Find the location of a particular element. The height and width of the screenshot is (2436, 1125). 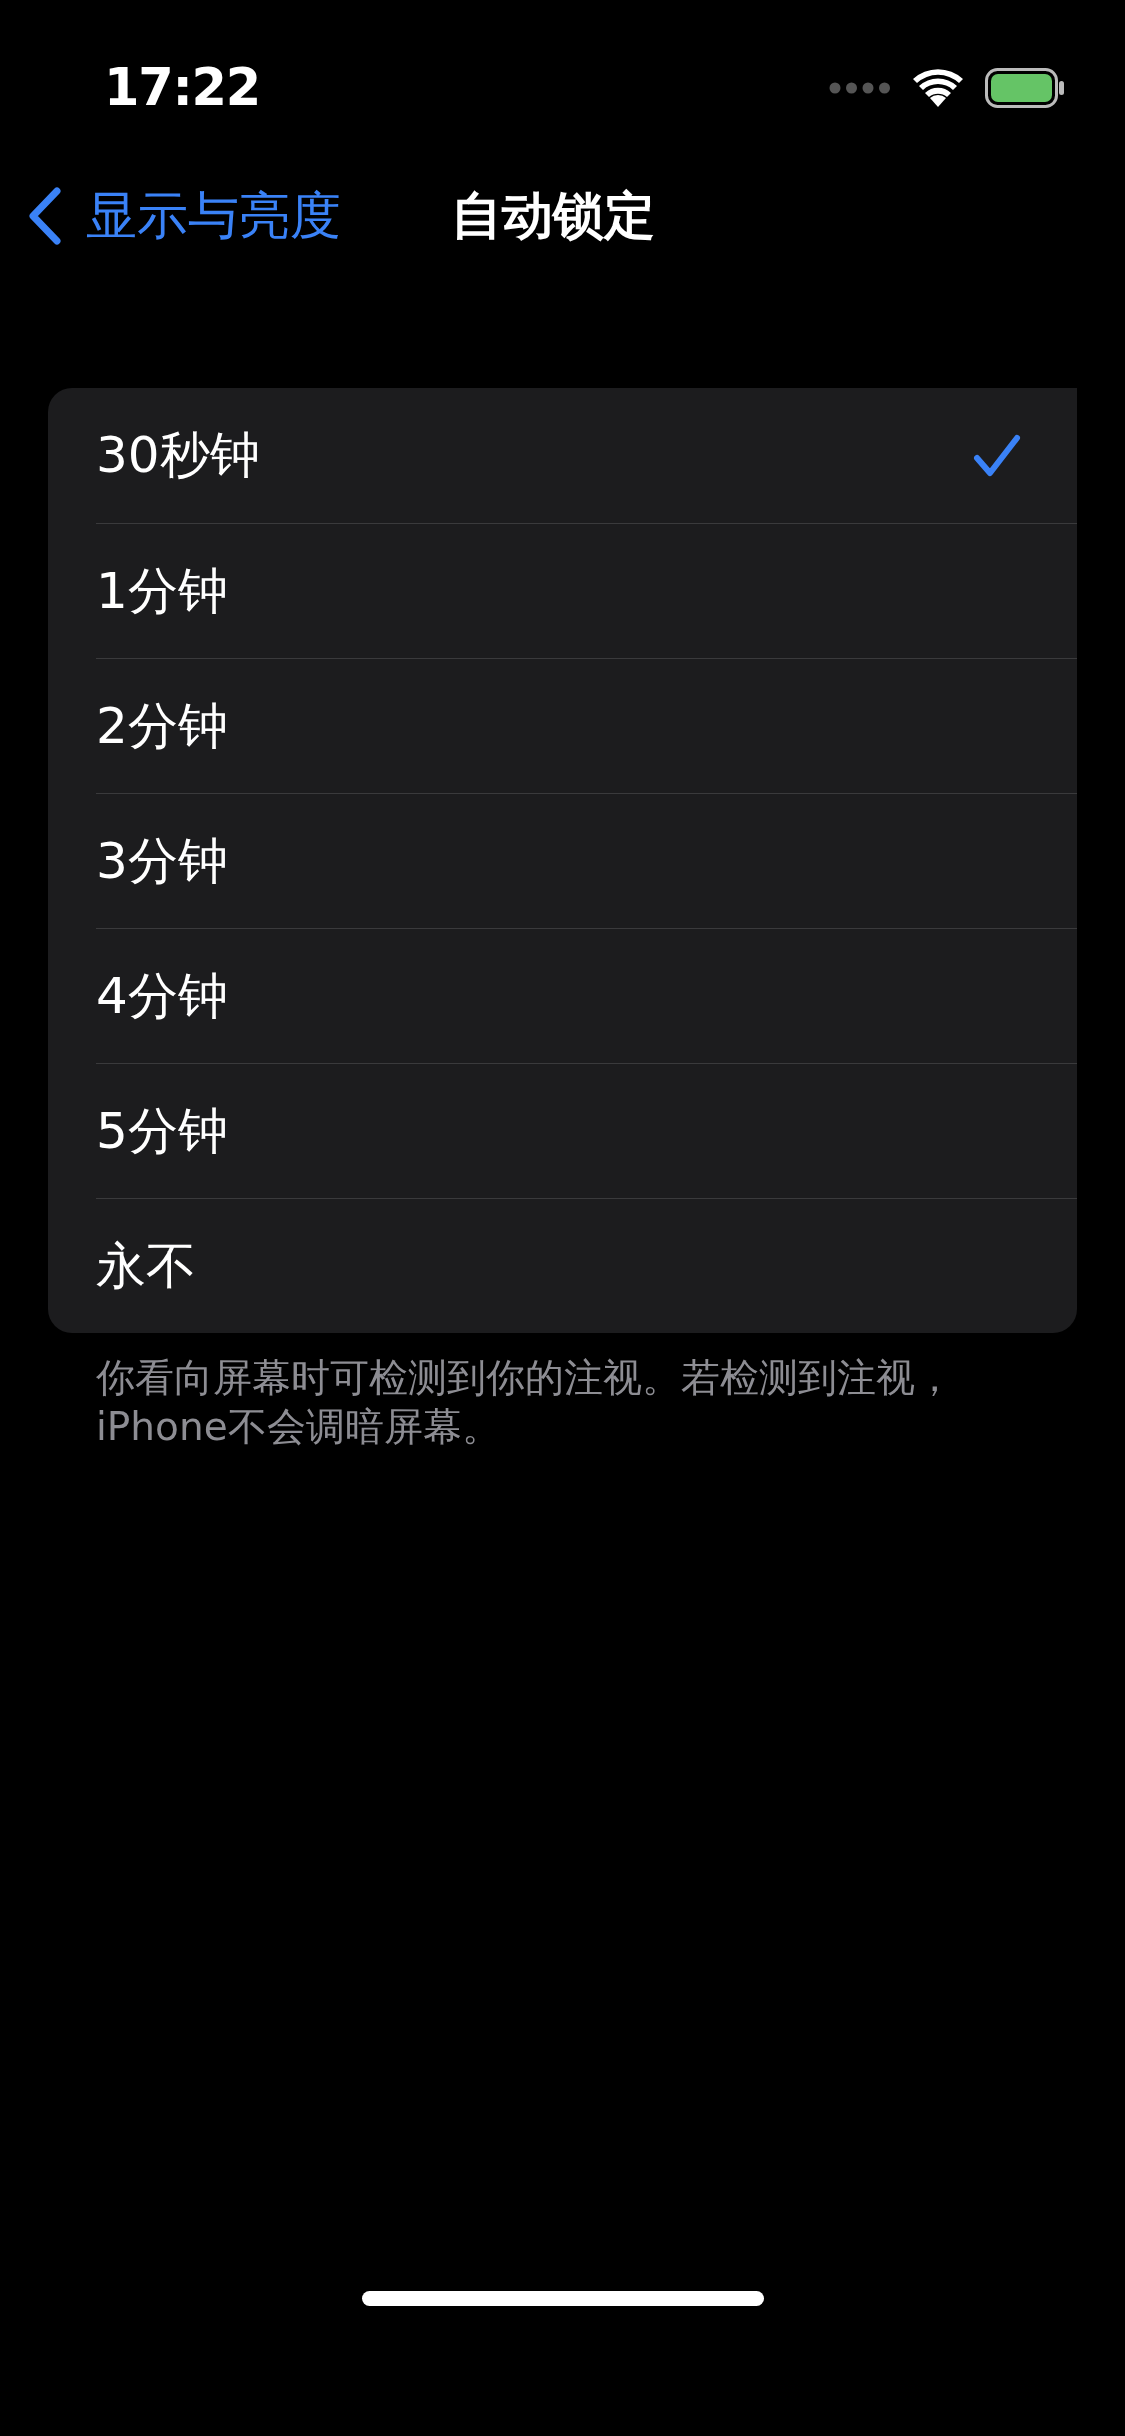

option-row: 3分钟 is located at coordinates (586, 860).